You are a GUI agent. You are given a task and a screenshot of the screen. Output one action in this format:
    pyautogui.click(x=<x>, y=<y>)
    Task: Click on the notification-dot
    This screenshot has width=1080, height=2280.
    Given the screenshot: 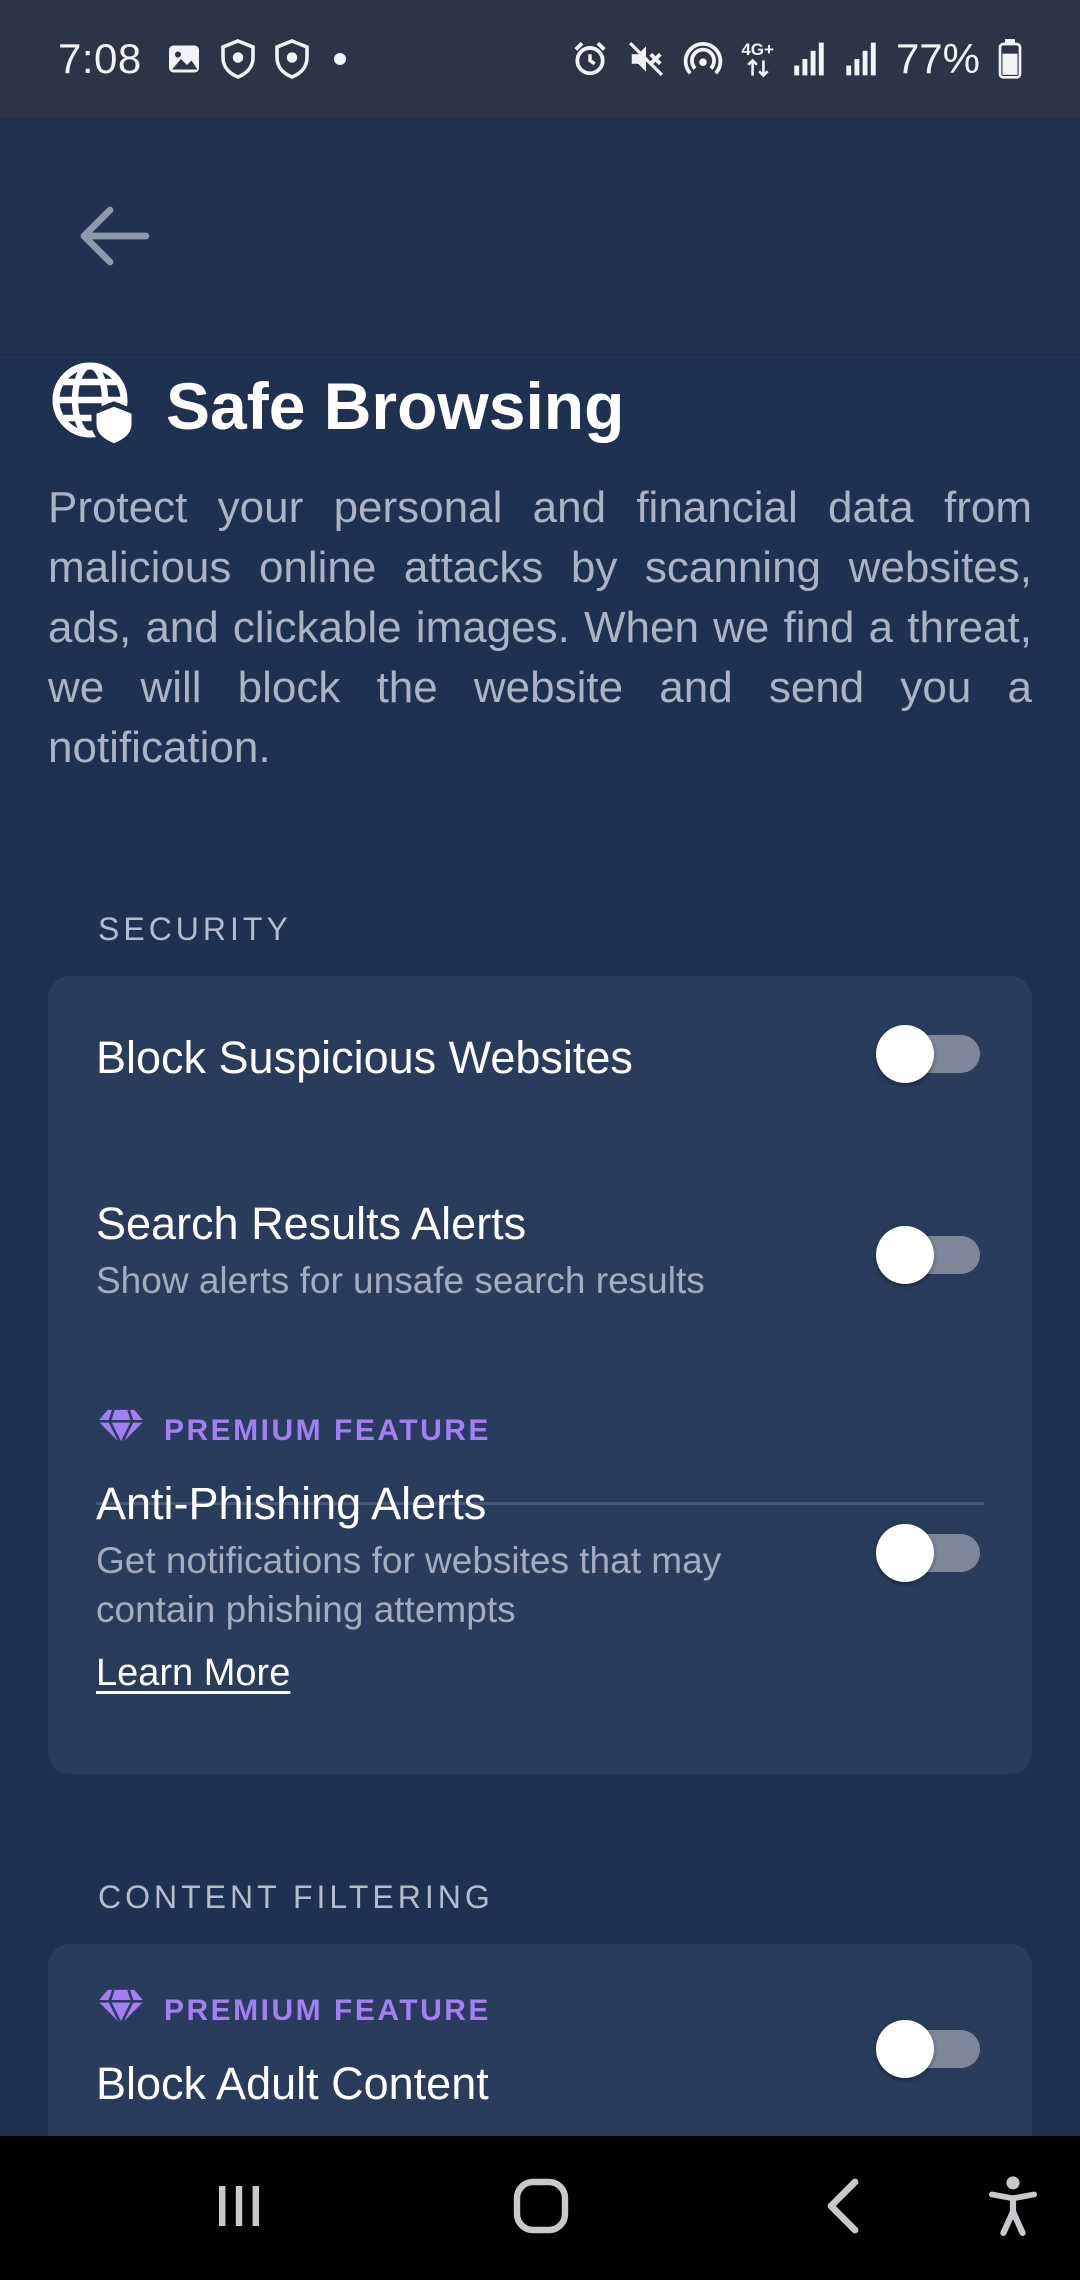 What is the action you would take?
    pyautogui.click(x=339, y=59)
    